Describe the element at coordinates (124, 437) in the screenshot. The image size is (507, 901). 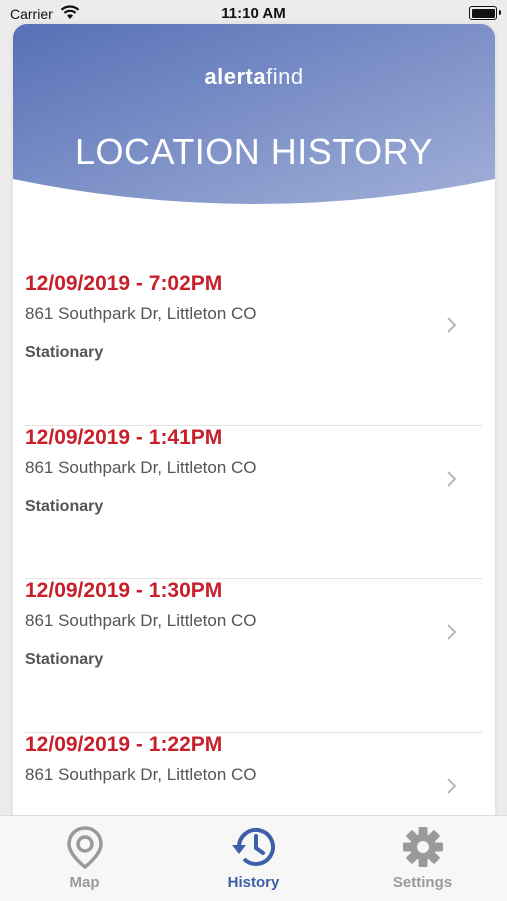
I see `history-date: 12/09/2019 - 1:41PM` at that location.